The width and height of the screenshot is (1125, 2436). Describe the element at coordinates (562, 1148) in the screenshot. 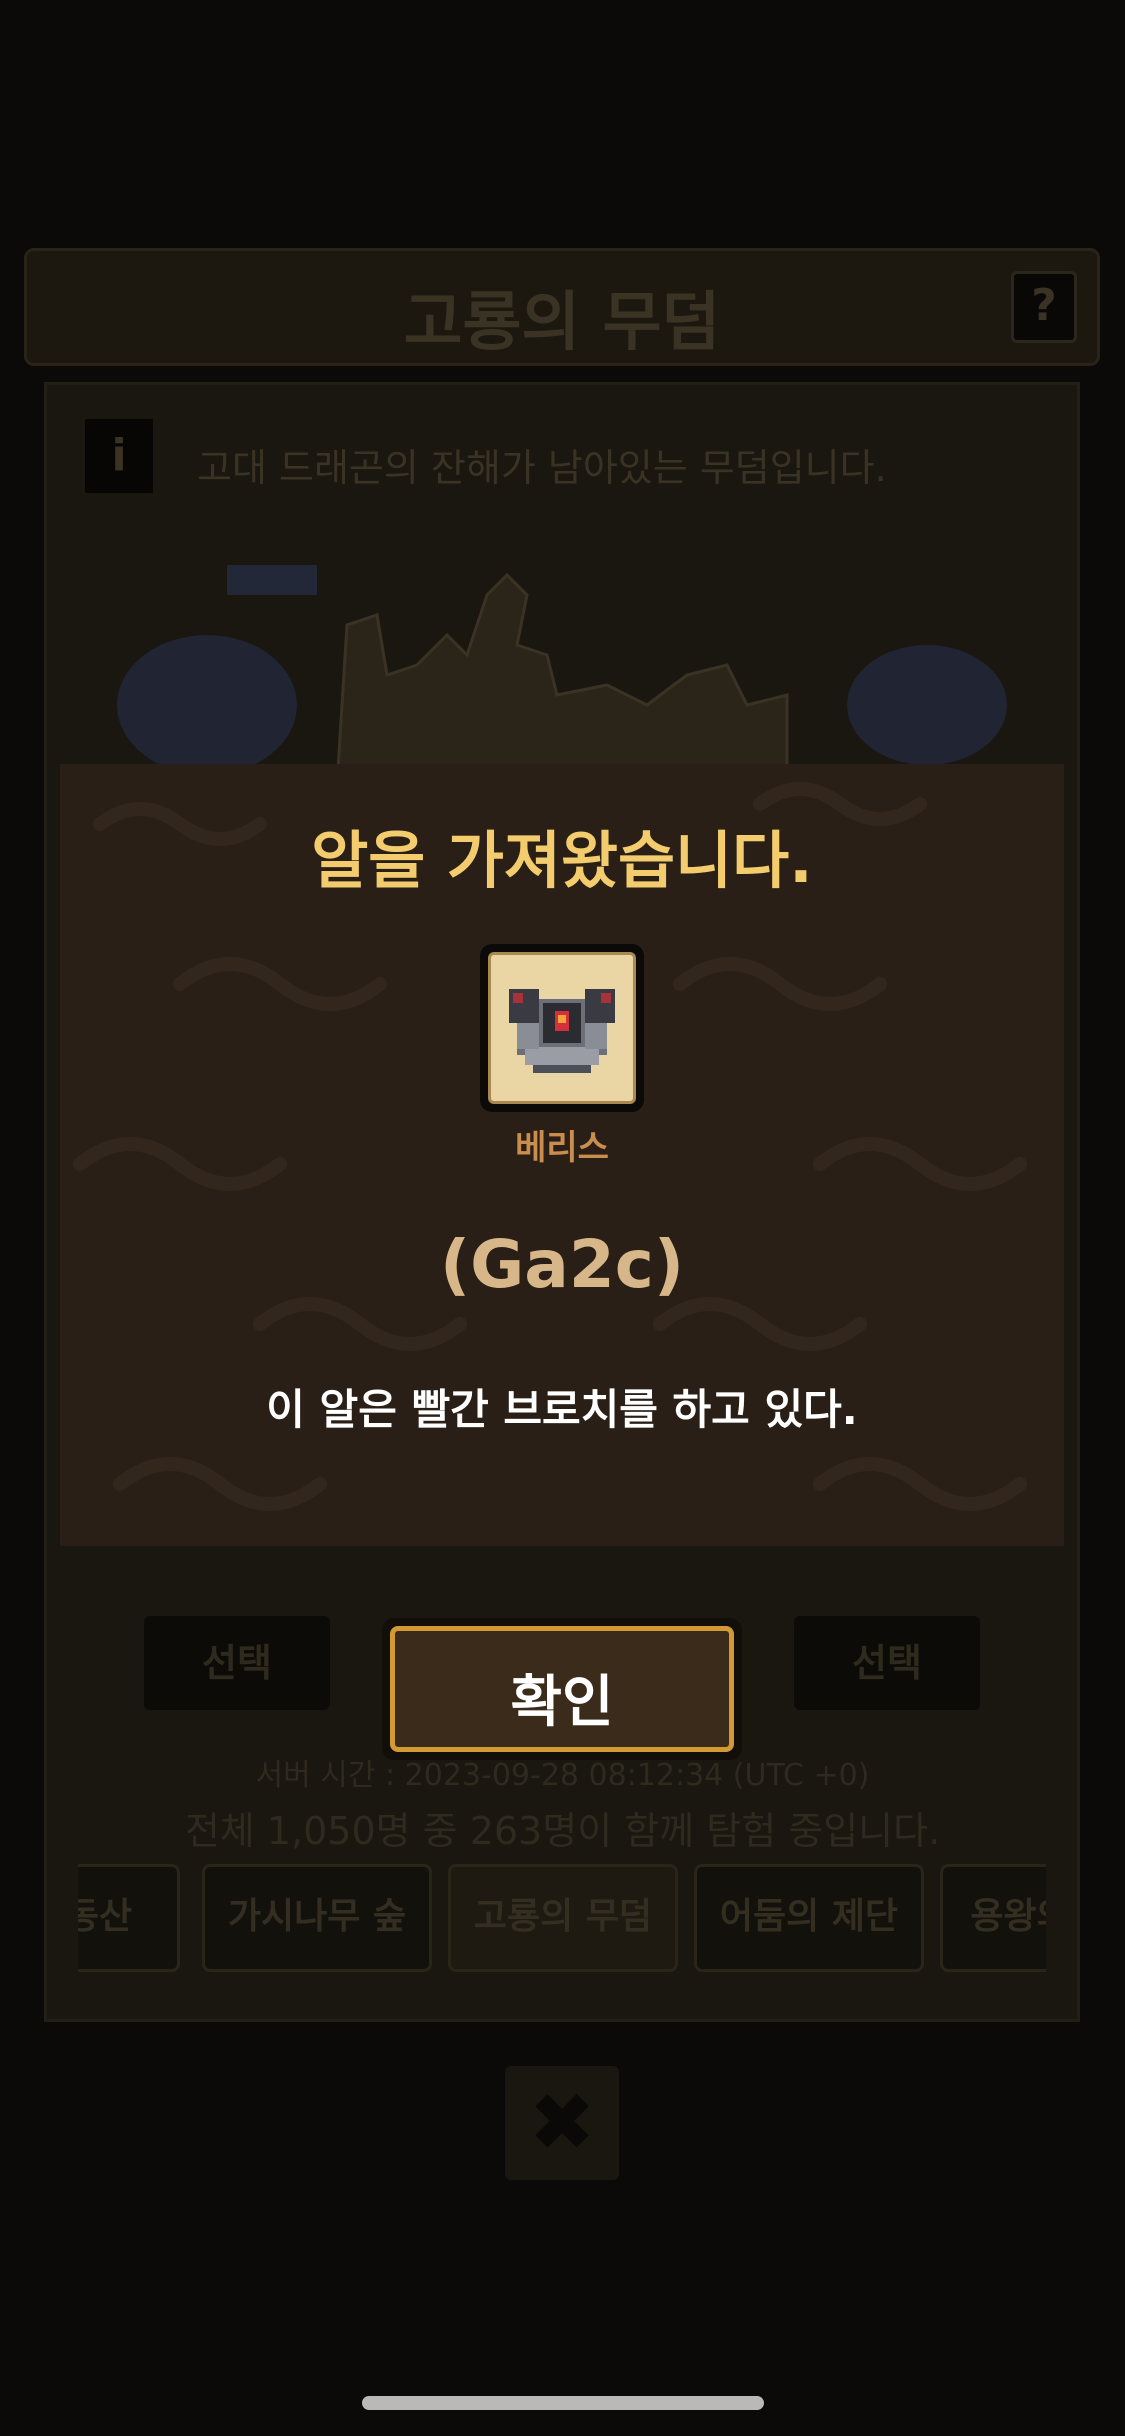

I see `item-name: 베리스` at that location.